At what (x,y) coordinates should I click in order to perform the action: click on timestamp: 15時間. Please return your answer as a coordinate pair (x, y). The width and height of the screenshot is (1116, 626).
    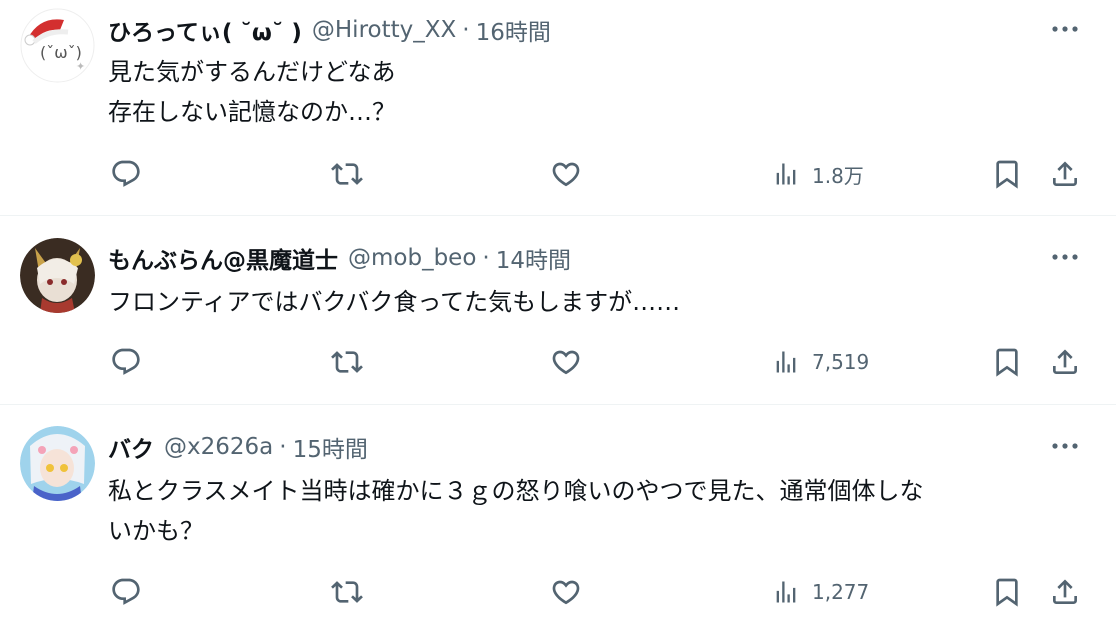
    Looking at the image, I should click on (330, 447).